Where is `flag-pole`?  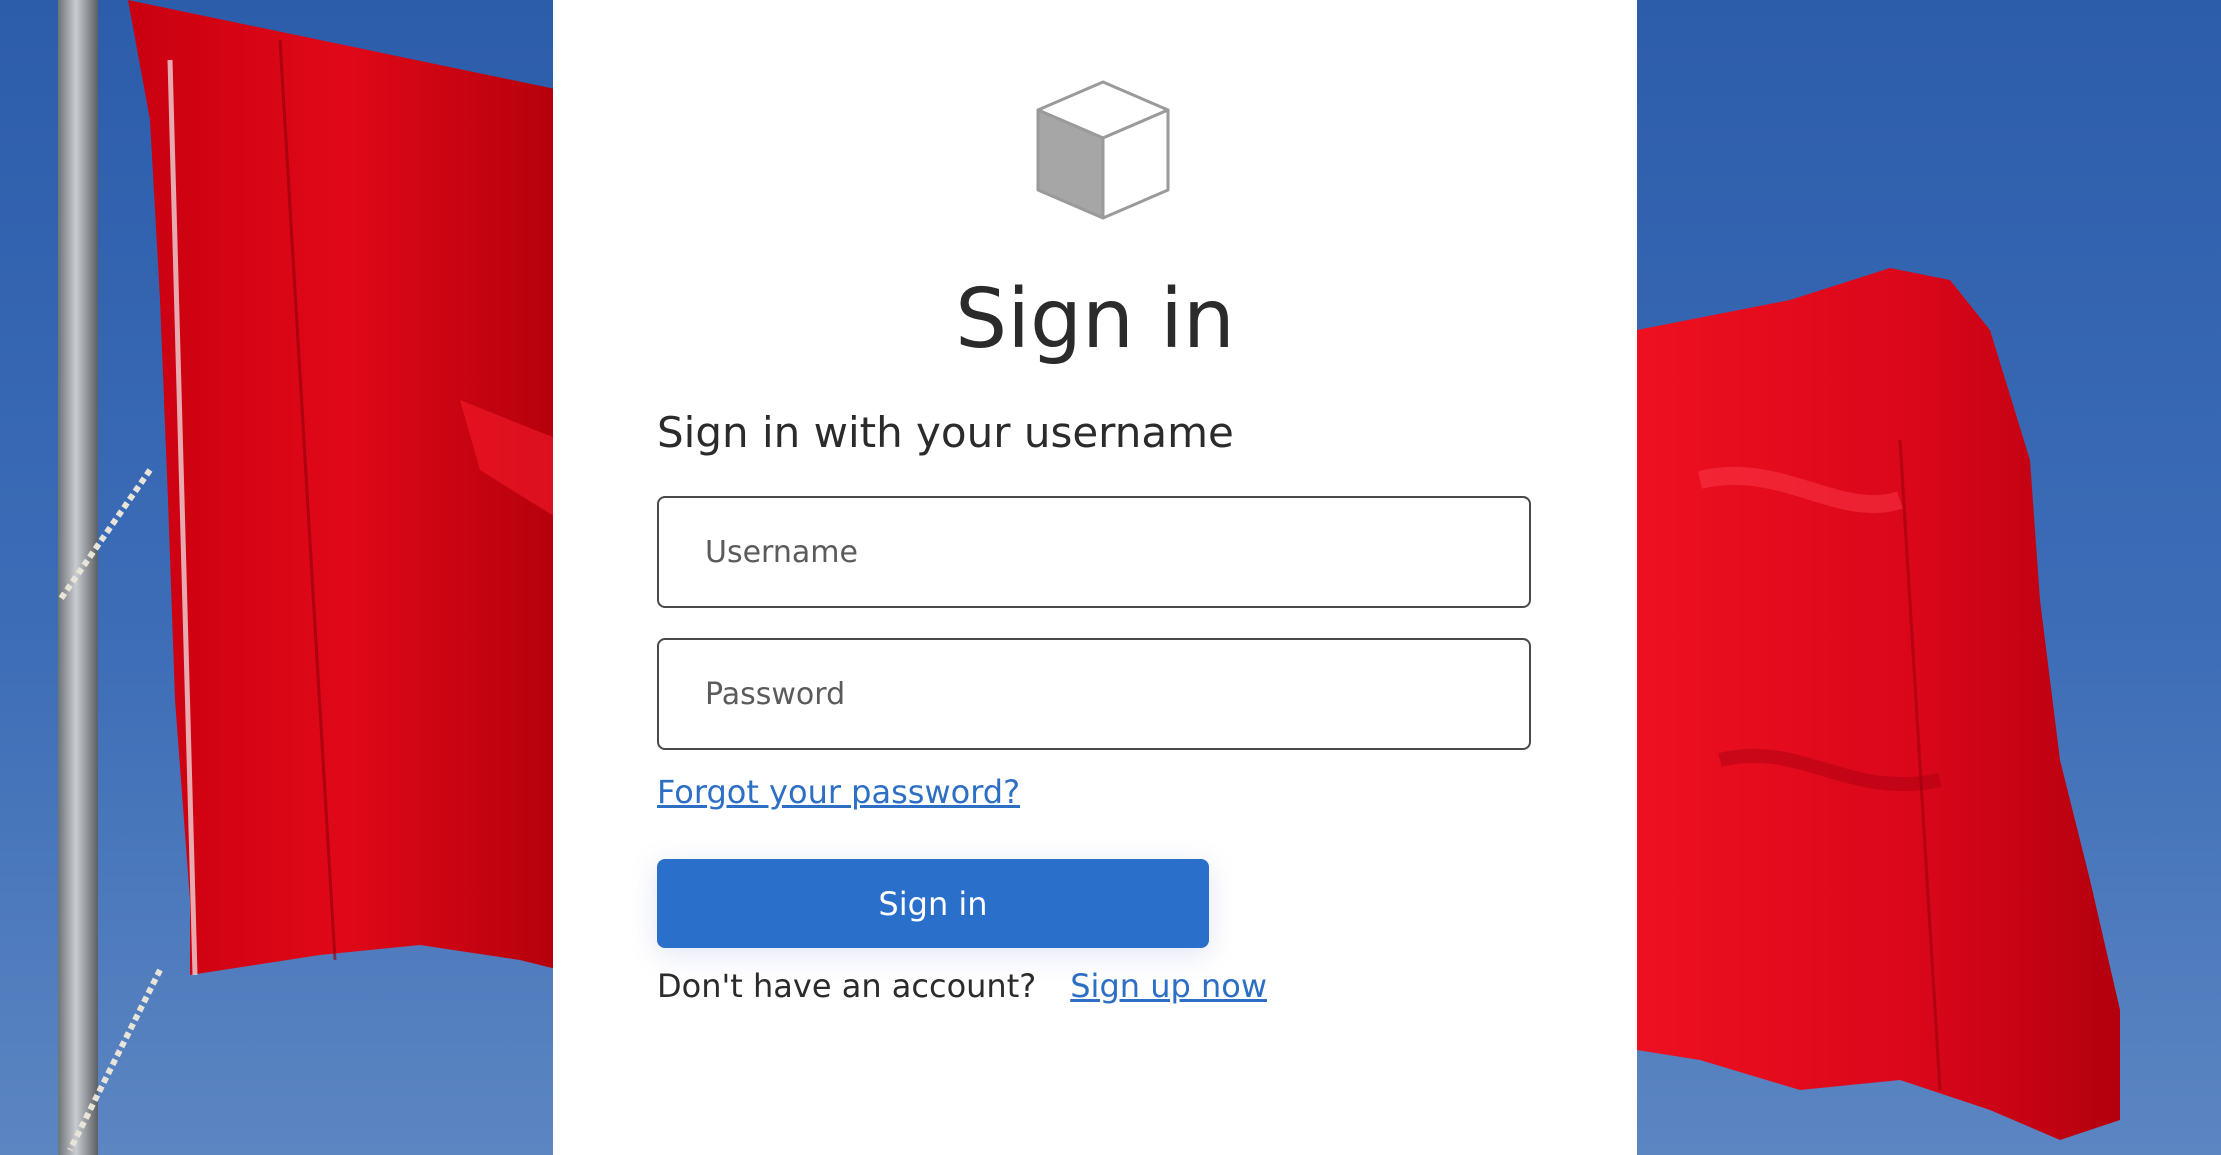 flag-pole is located at coordinates (78, 577).